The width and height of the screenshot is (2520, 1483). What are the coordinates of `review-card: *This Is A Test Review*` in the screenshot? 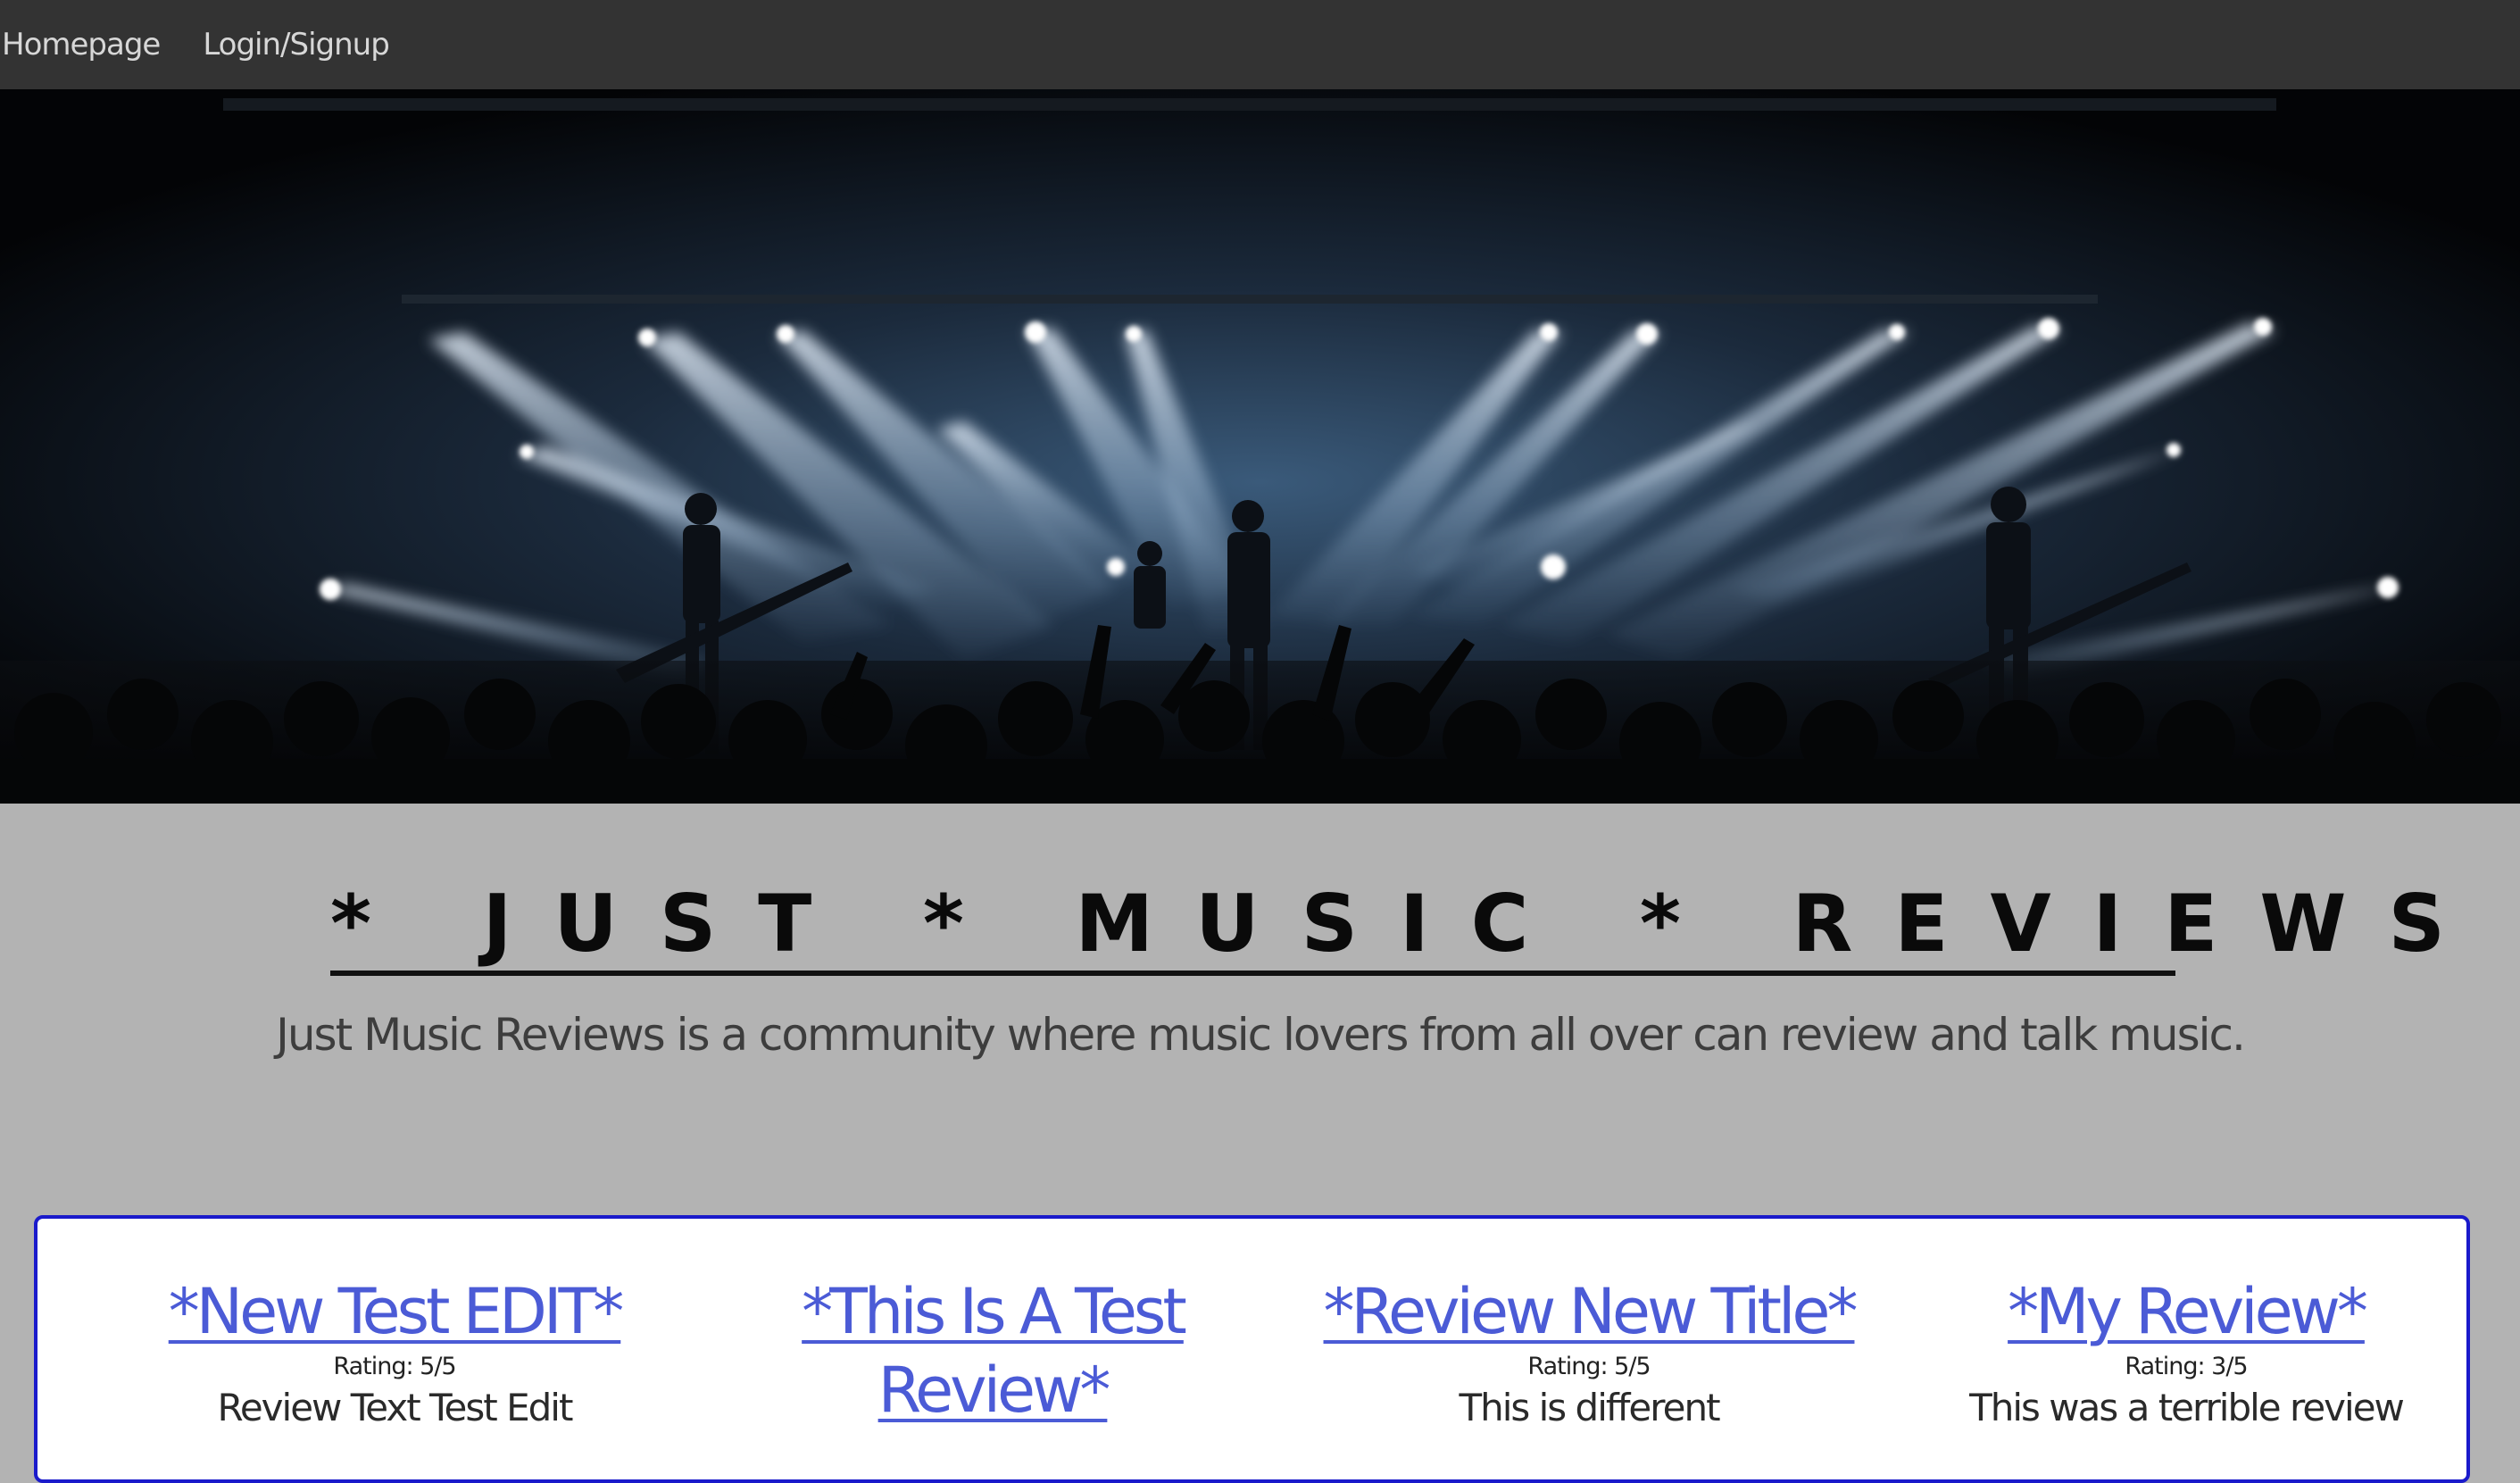 It's located at (993, 1350).